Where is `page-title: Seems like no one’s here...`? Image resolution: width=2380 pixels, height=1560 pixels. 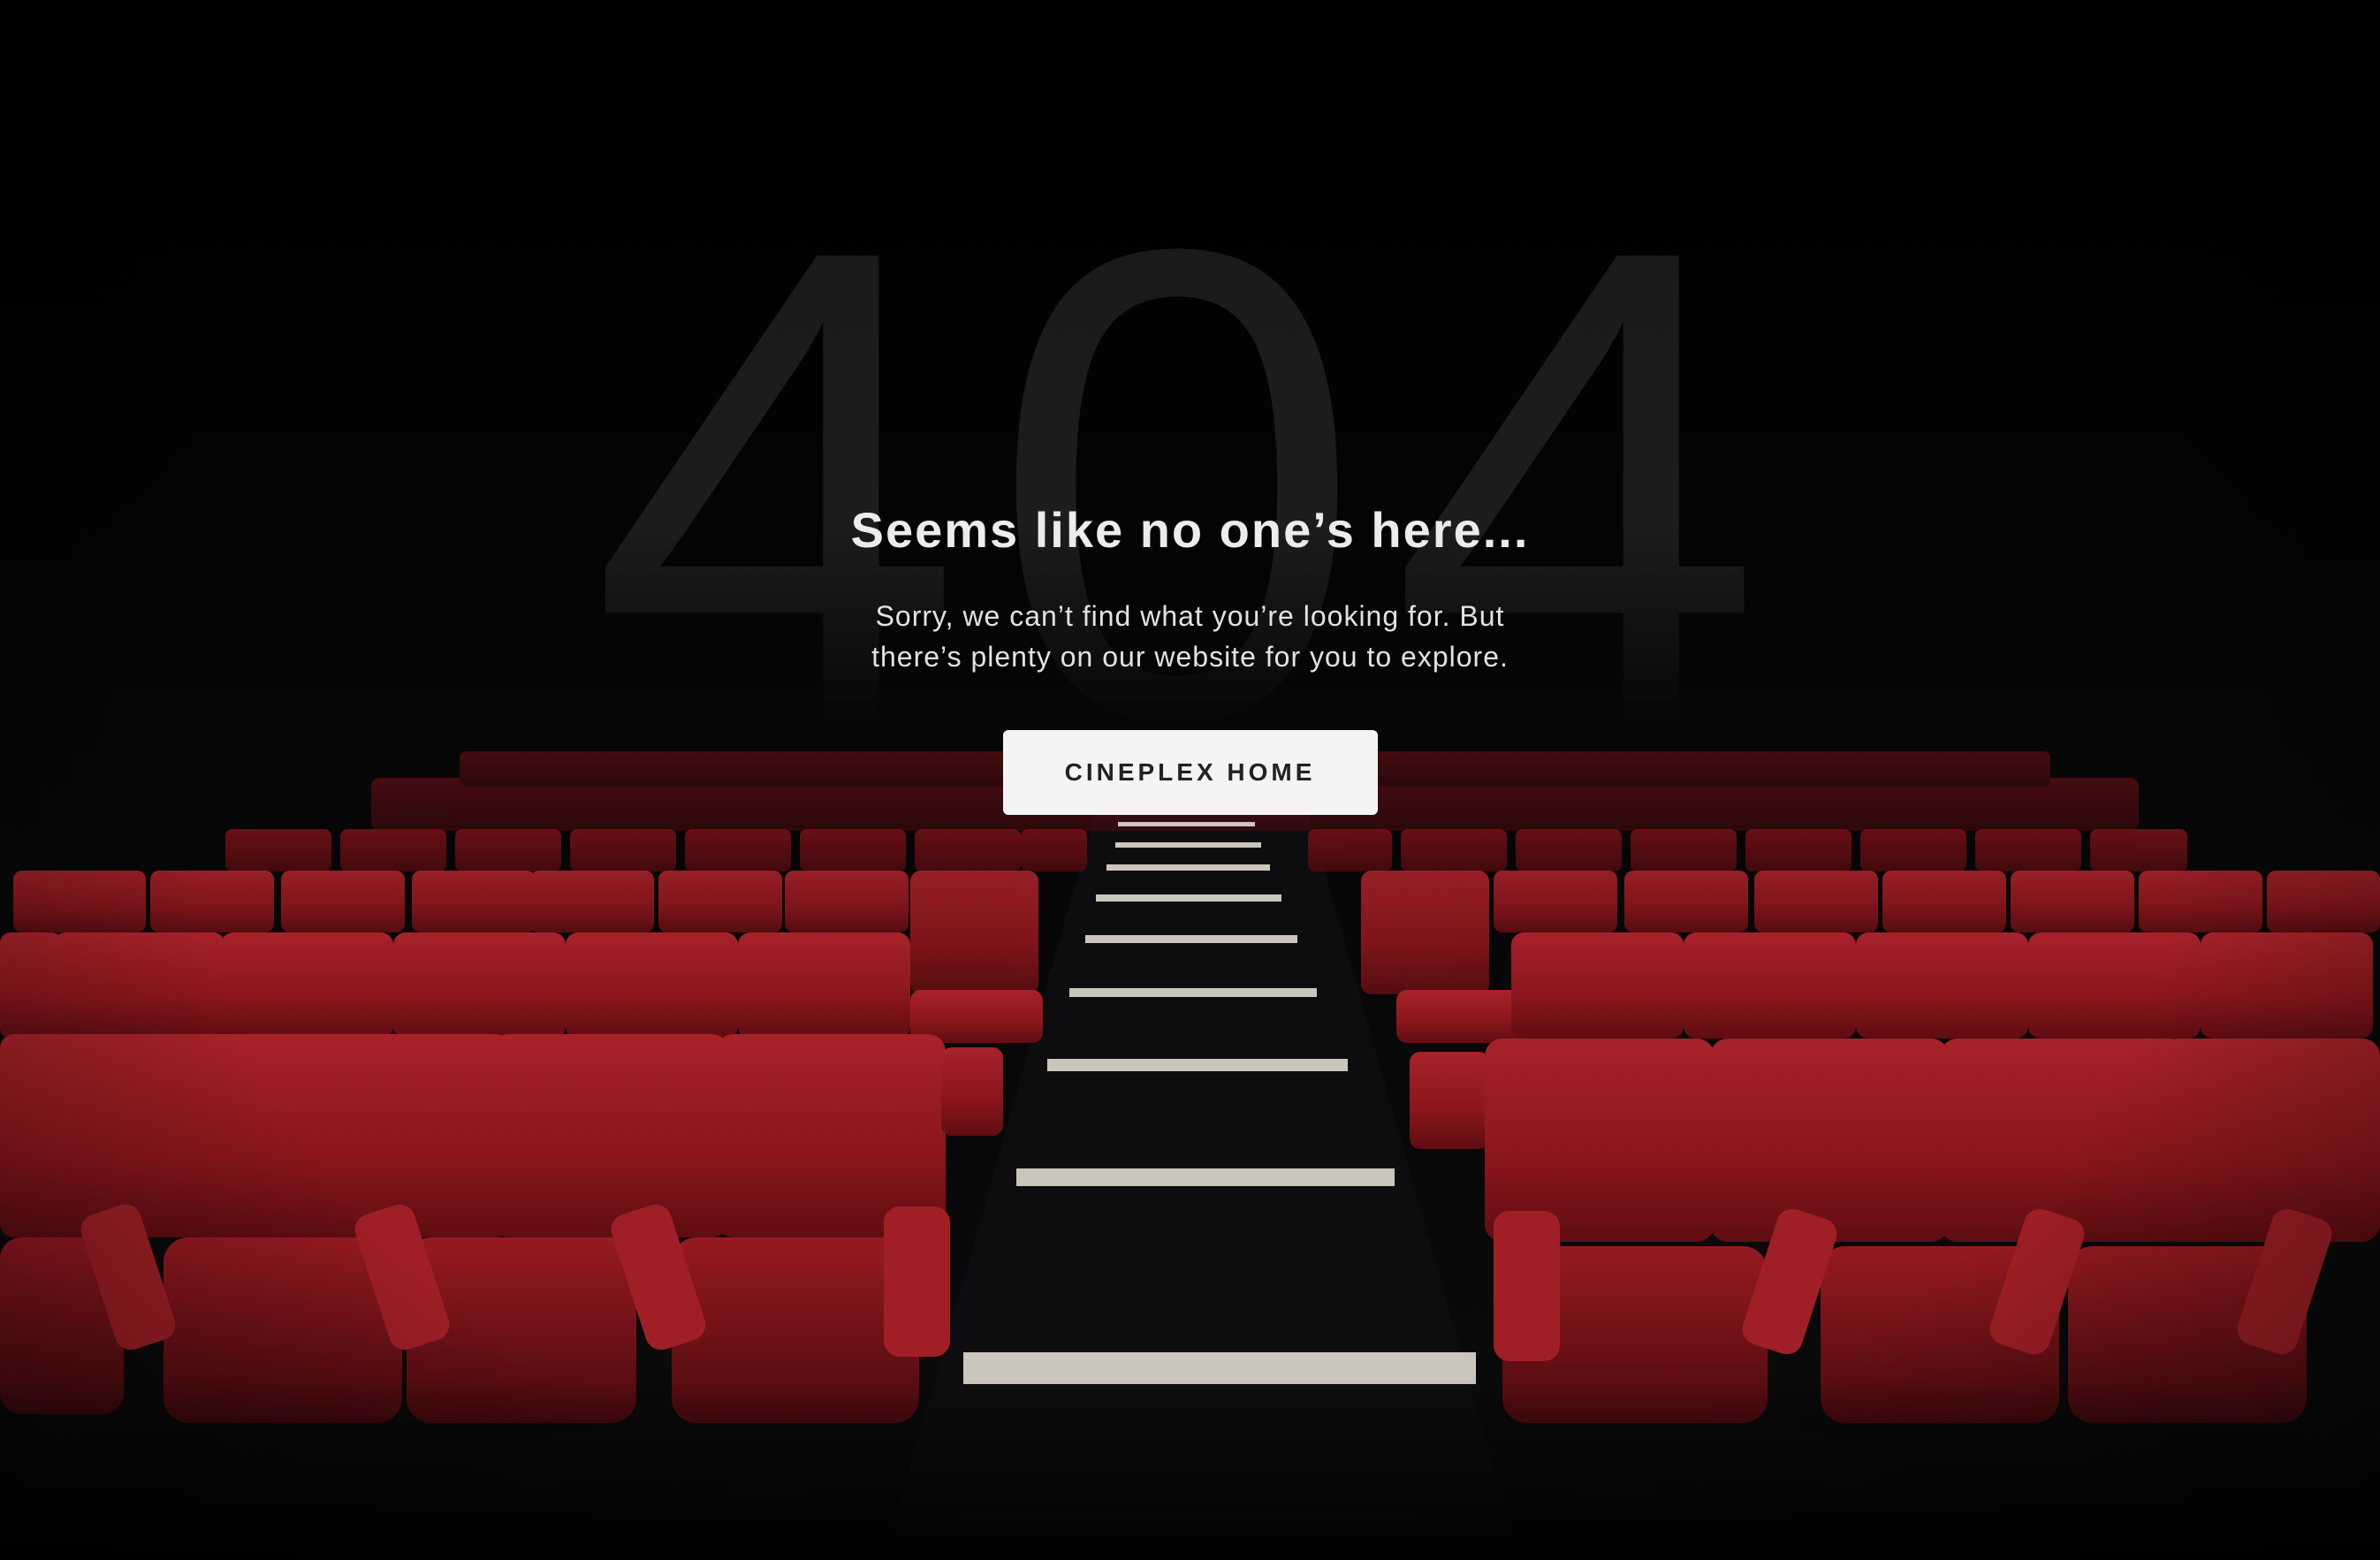 page-title: Seems like no one’s here... is located at coordinates (1190, 530).